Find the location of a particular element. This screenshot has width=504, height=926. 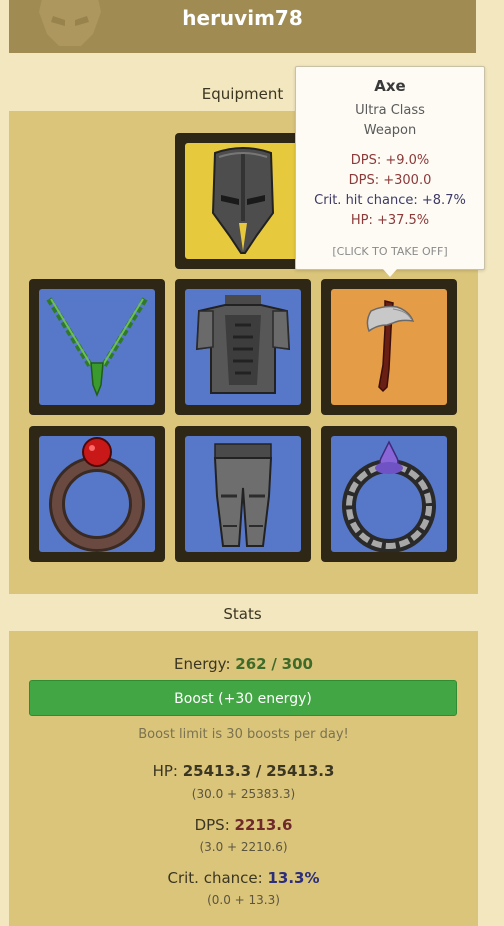

ring-amethyst-icon is located at coordinates (389, 496).